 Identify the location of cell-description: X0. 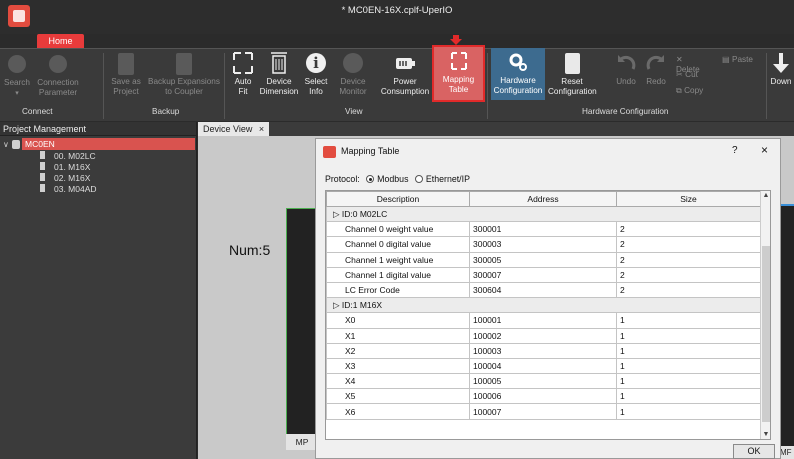
(398, 320).